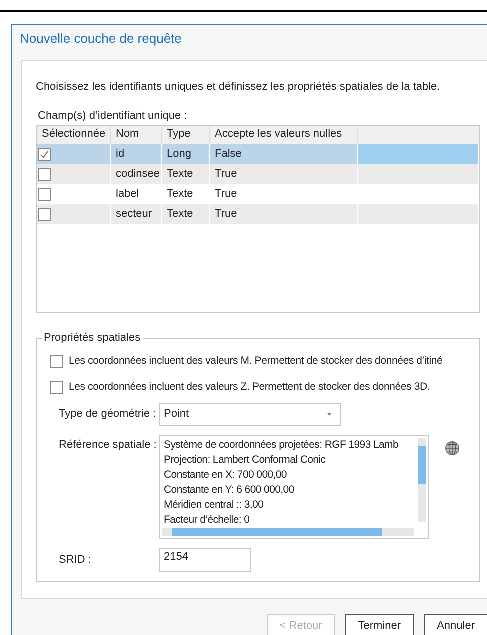 This screenshot has width=487, height=635. Describe the element at coordinates (239, 88) in the screenshot. I see `instructions-text: Choisissez les identifiants uniques et définissez les propriétés spatiales de la table.` at that location.